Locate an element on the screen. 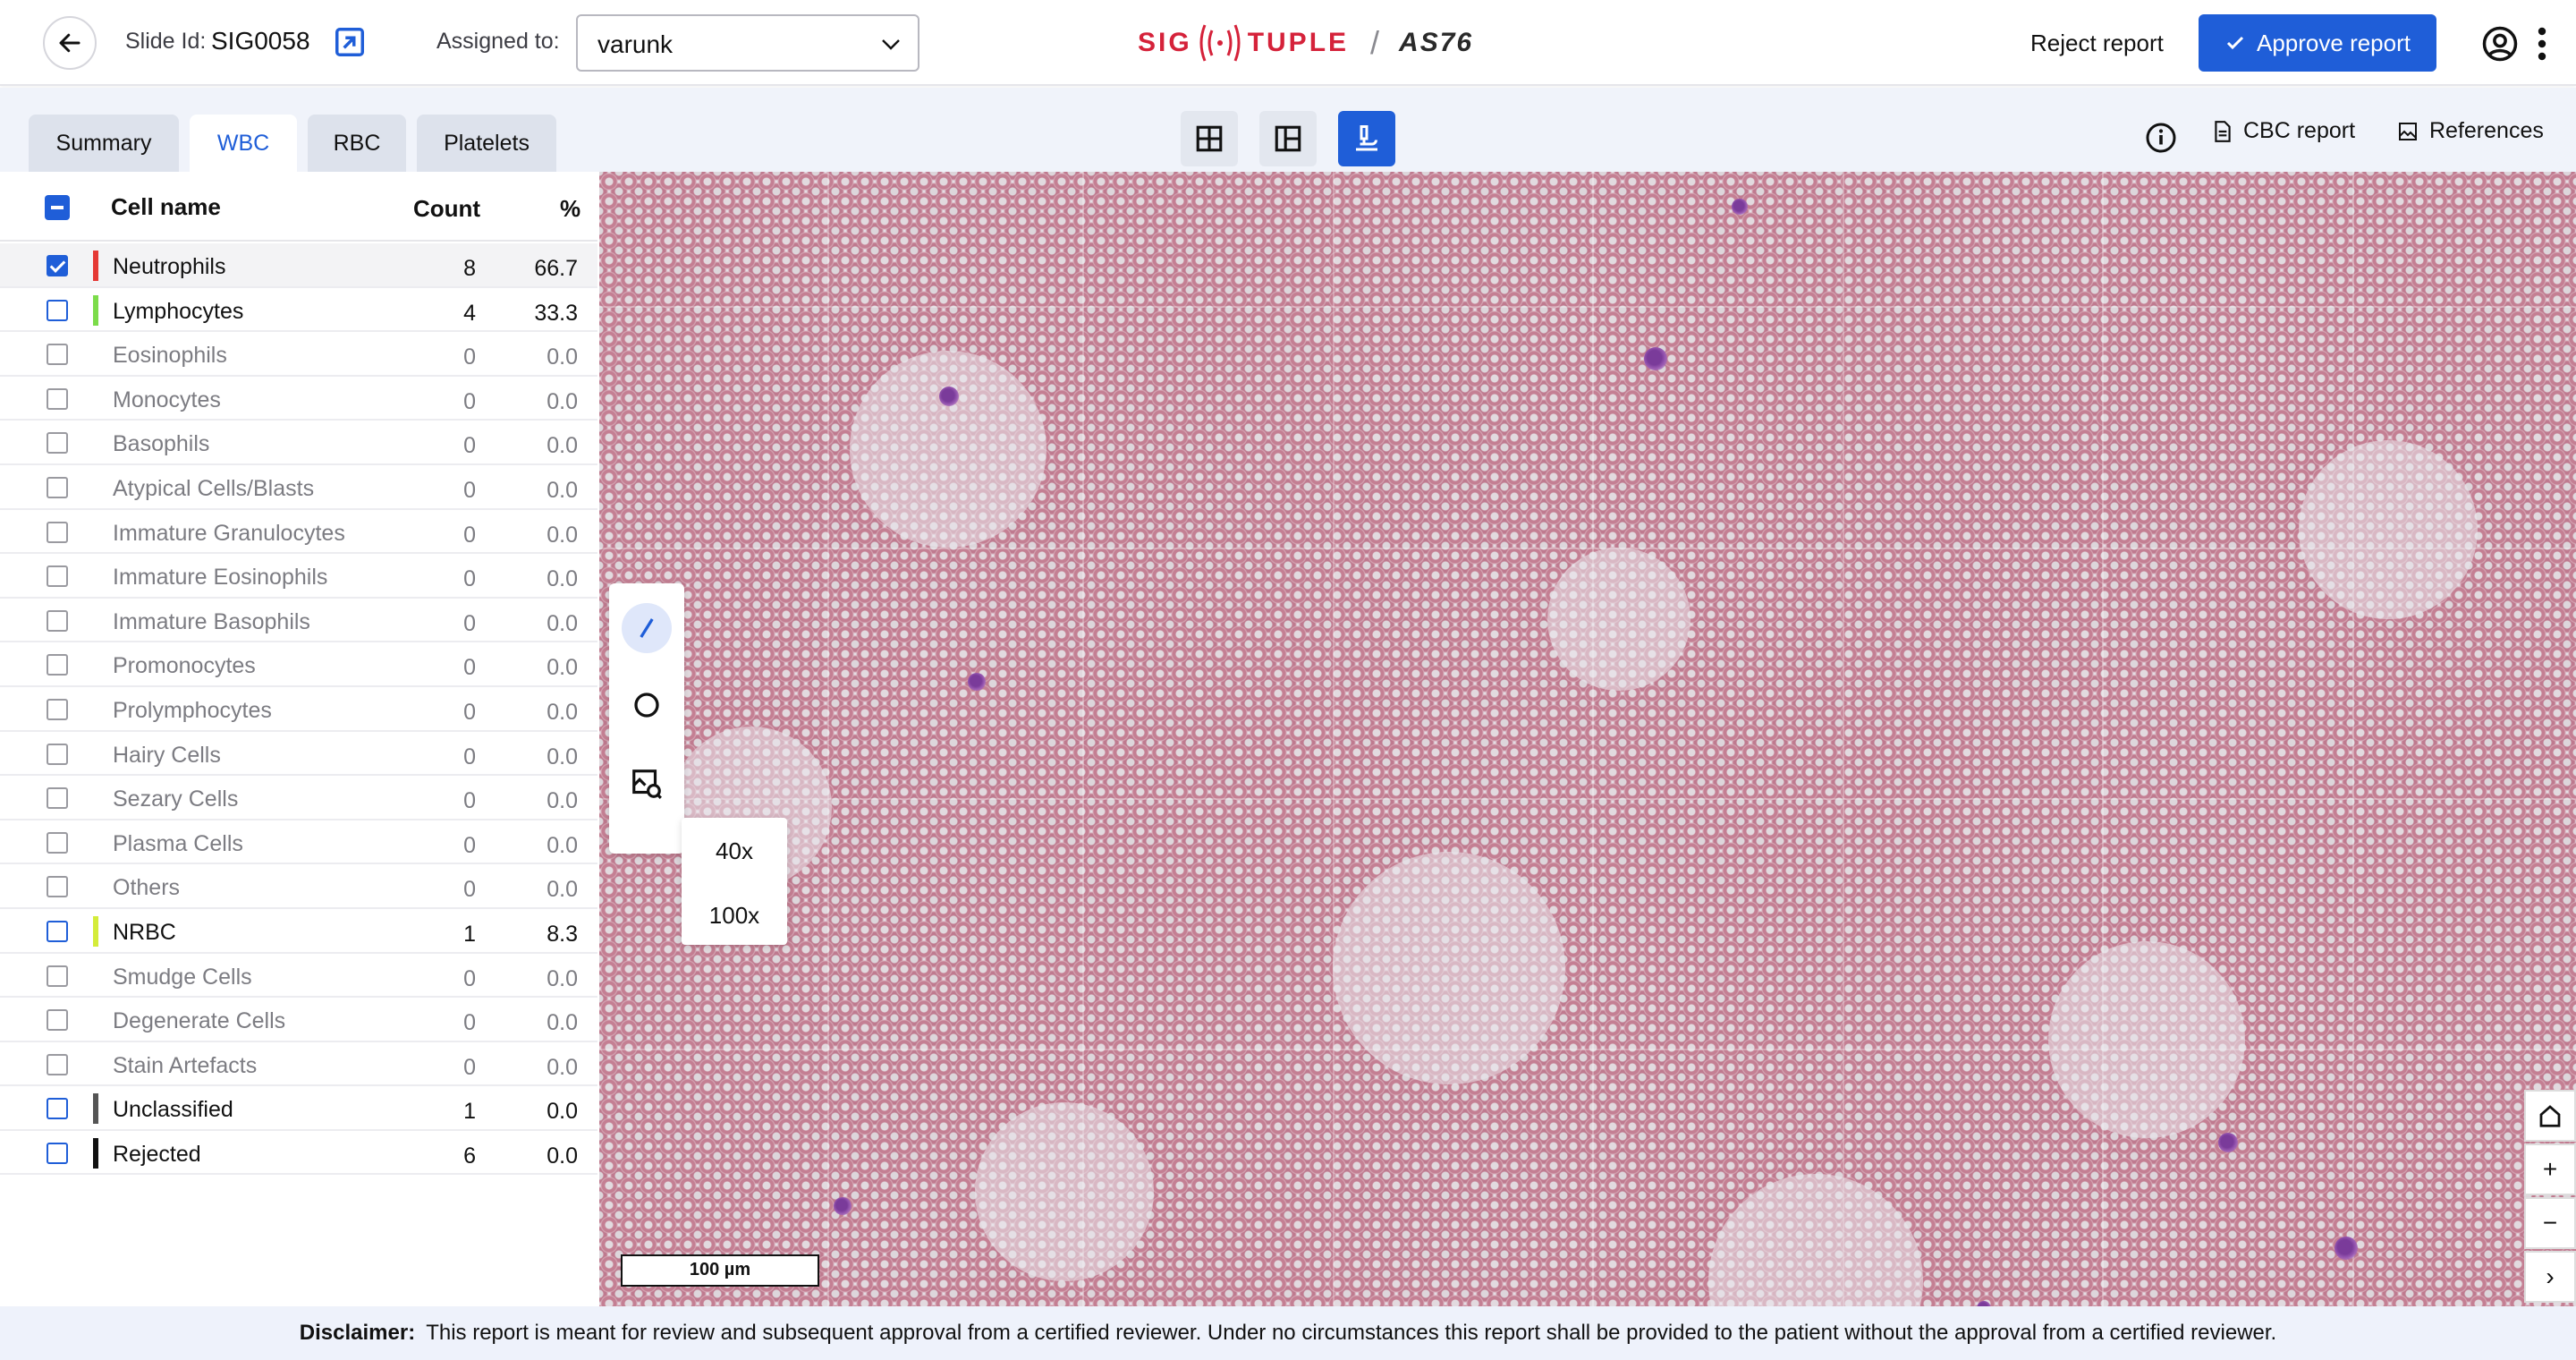  cell-name: Eosinophils is located at coordinates (170, 356).